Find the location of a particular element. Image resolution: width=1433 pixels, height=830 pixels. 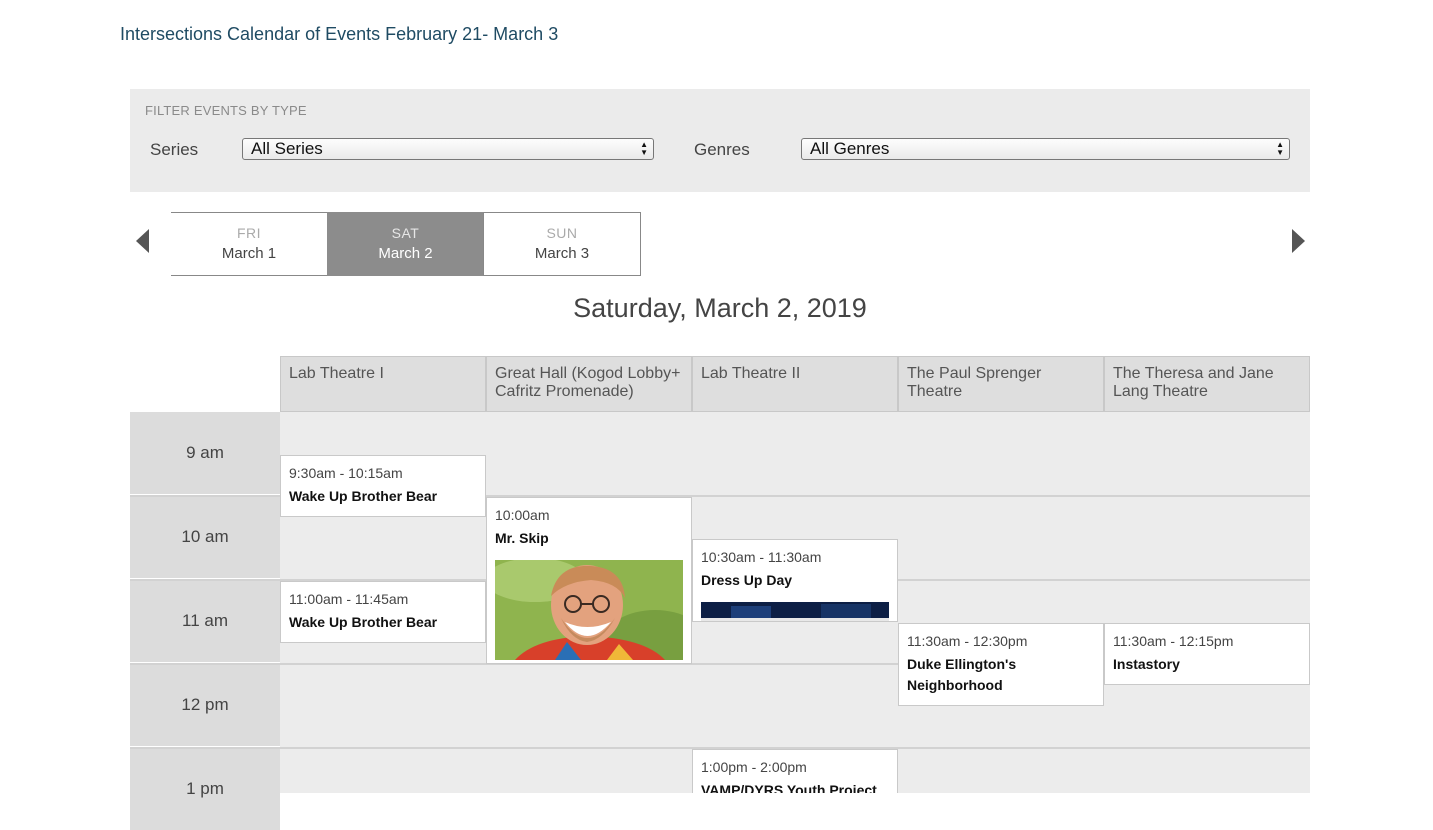

caret-right-icon is located at coordinates (1298, 241).